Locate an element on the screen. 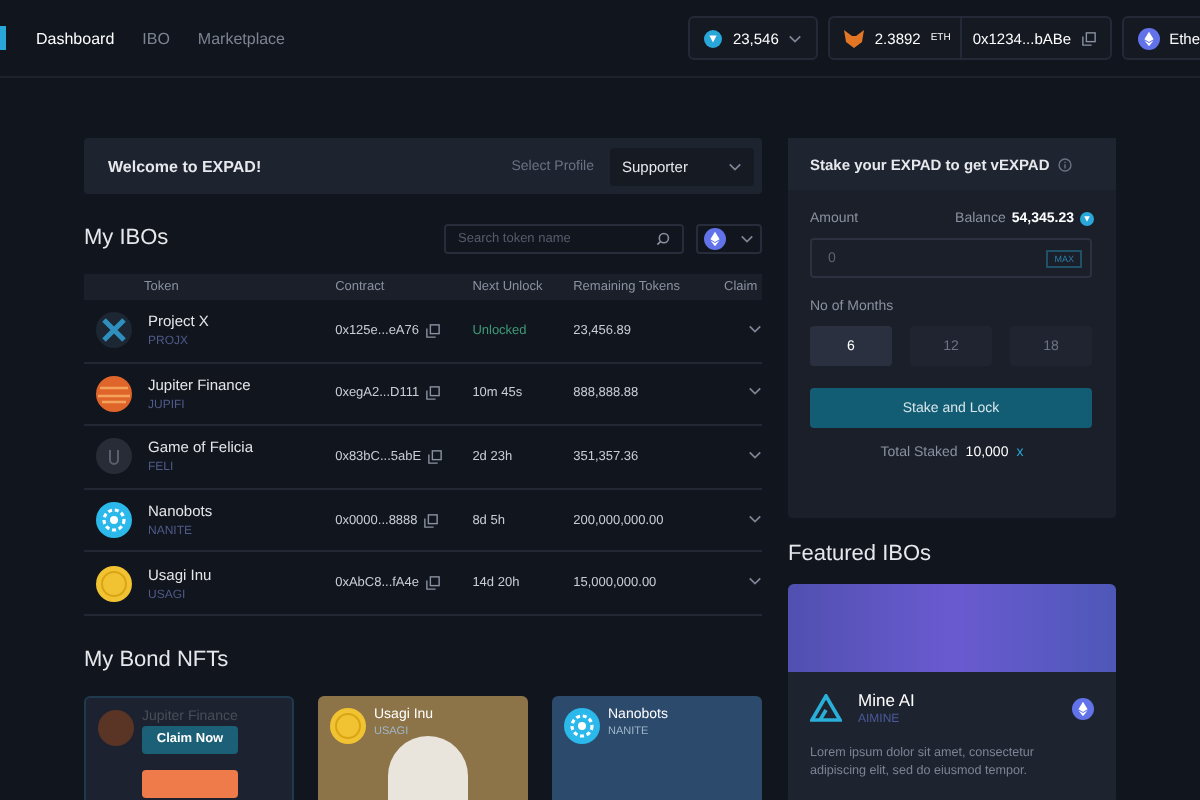 Image resolution: width=1200 pixels, height=800 pixels. photo-placeholder is located at coordinates (428, 767).